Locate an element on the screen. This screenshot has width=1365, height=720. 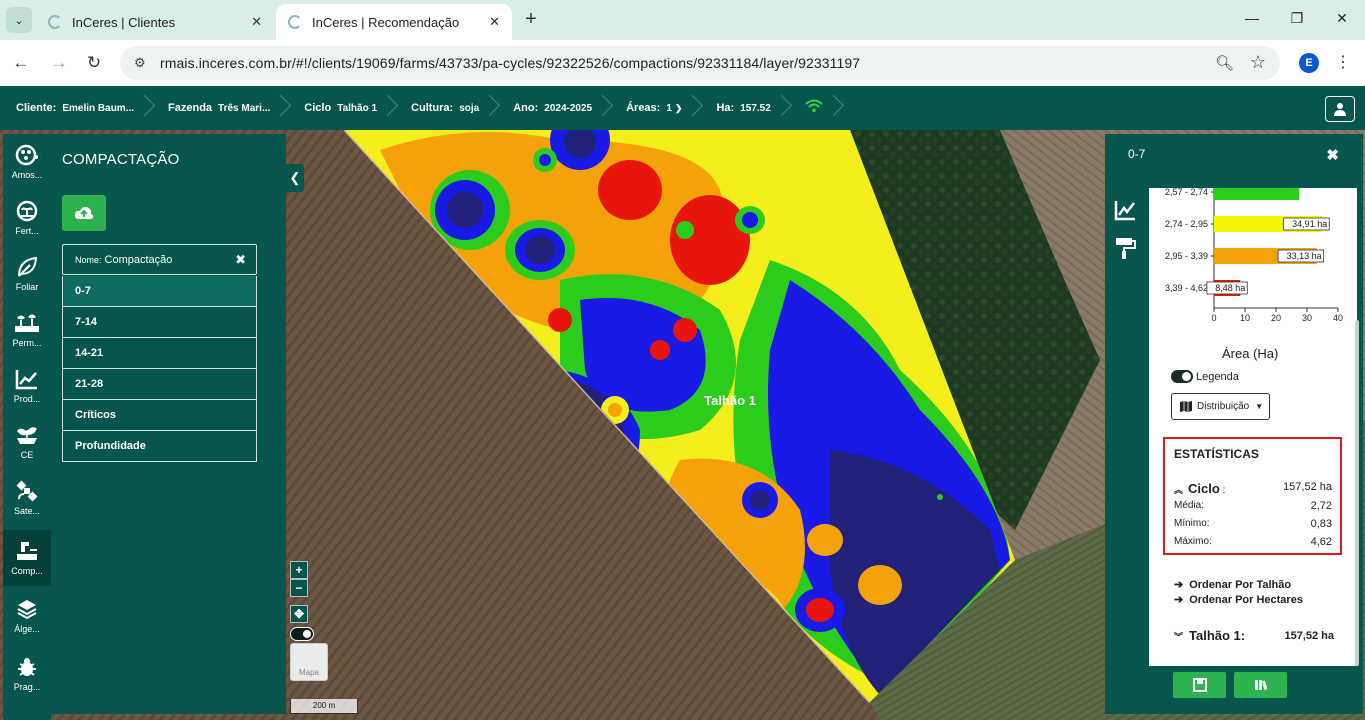
stat-minimo: Mínimo: 0,83 is located at coordinates (1253, 524).